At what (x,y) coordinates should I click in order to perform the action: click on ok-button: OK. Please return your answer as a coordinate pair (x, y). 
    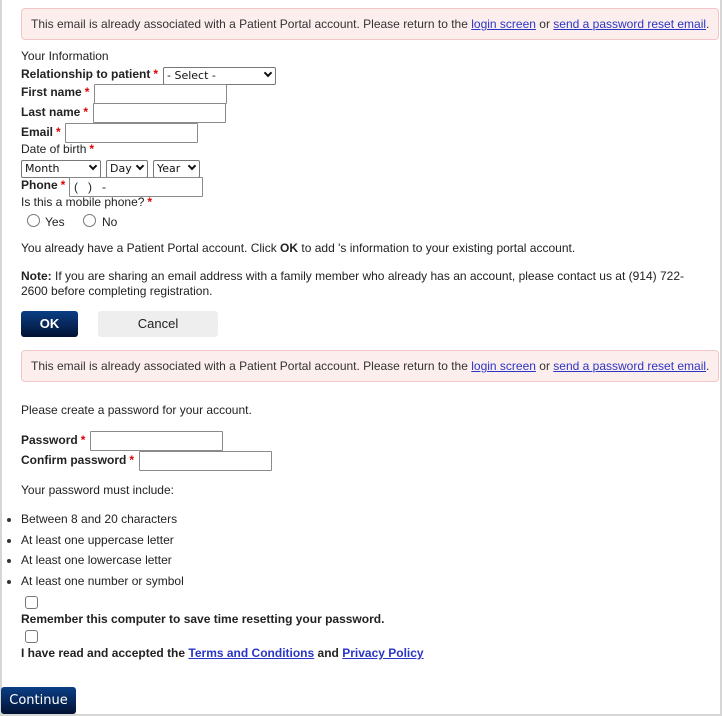
    Looking at the image, I should click on (49, 324).